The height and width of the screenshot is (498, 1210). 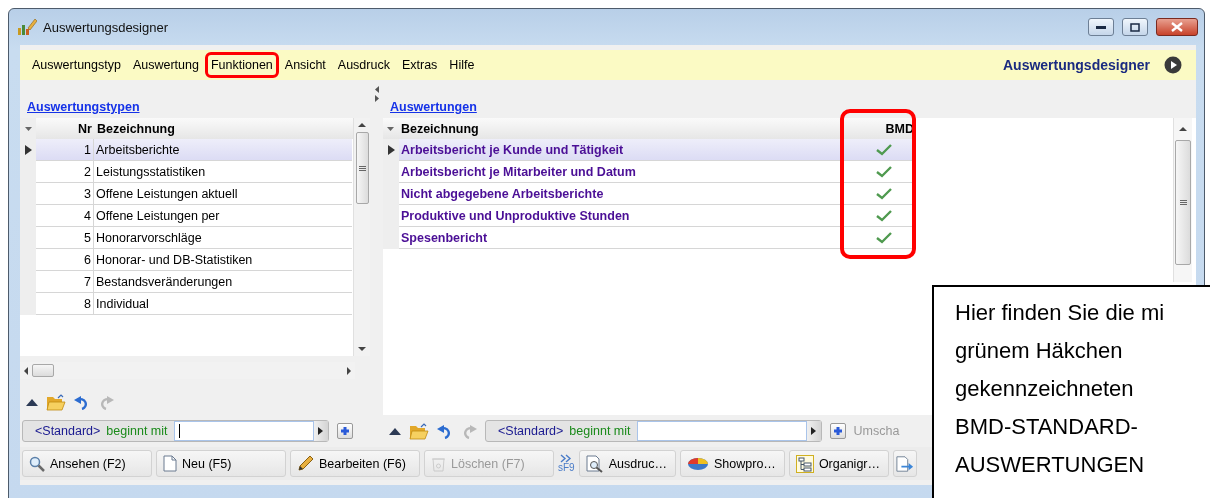 I want to click on table-cell: 8, so click(x=65, y=304).